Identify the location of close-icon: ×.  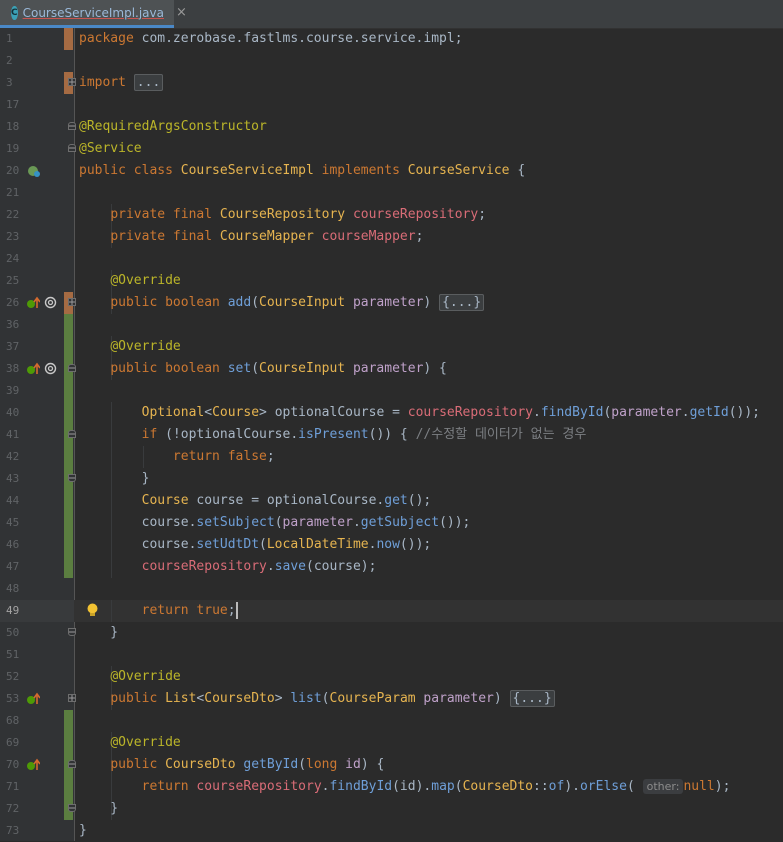
(181, 12).